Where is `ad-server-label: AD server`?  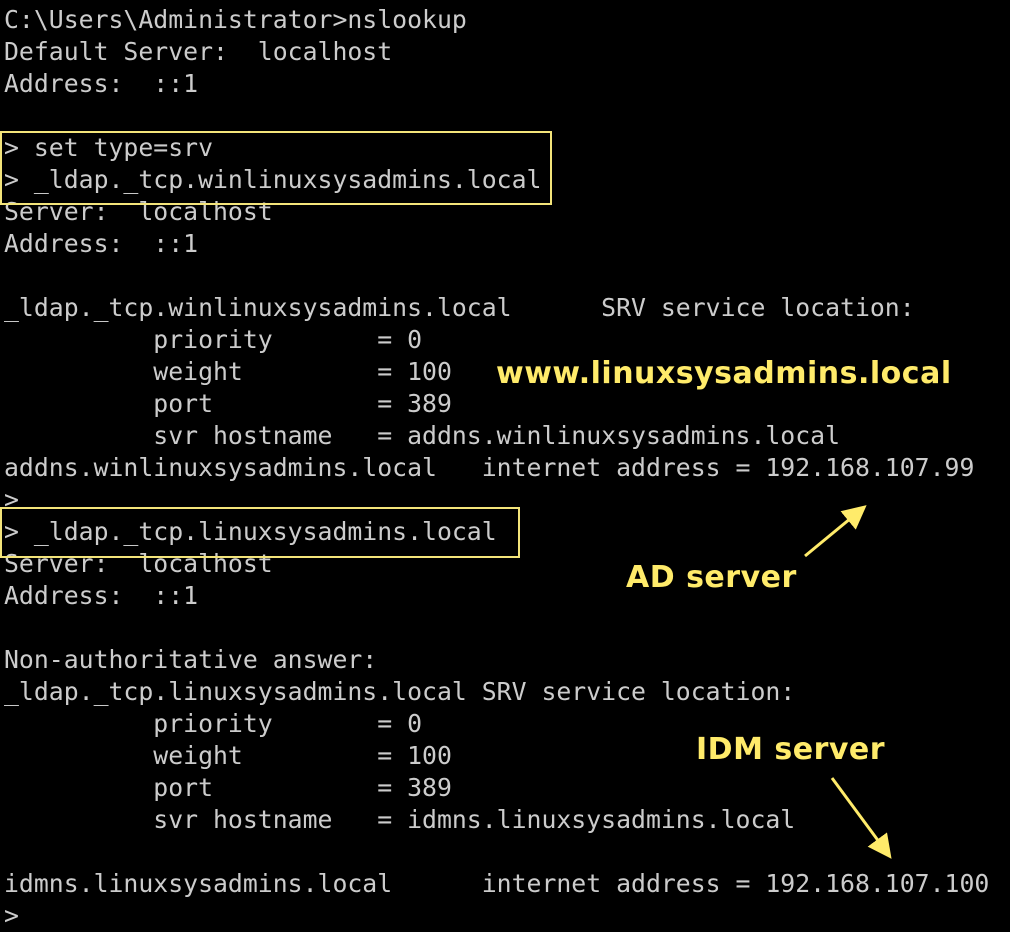 ad-server-label: AD server is located at coordinates (711, 577).